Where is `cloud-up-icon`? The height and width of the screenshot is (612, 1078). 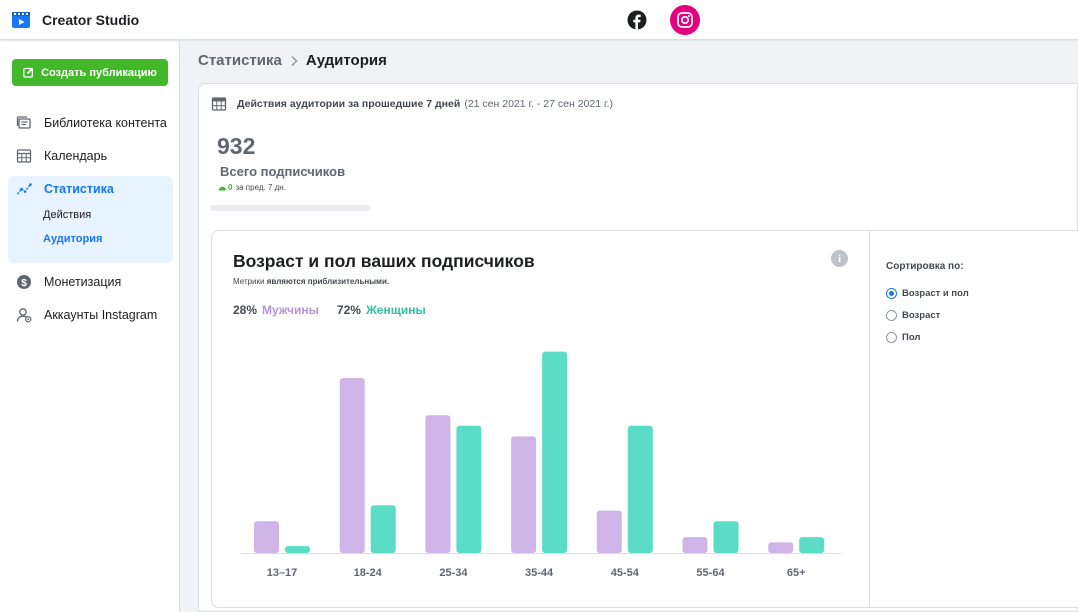
cloud-up-icon is located at coordinates (222, 188).